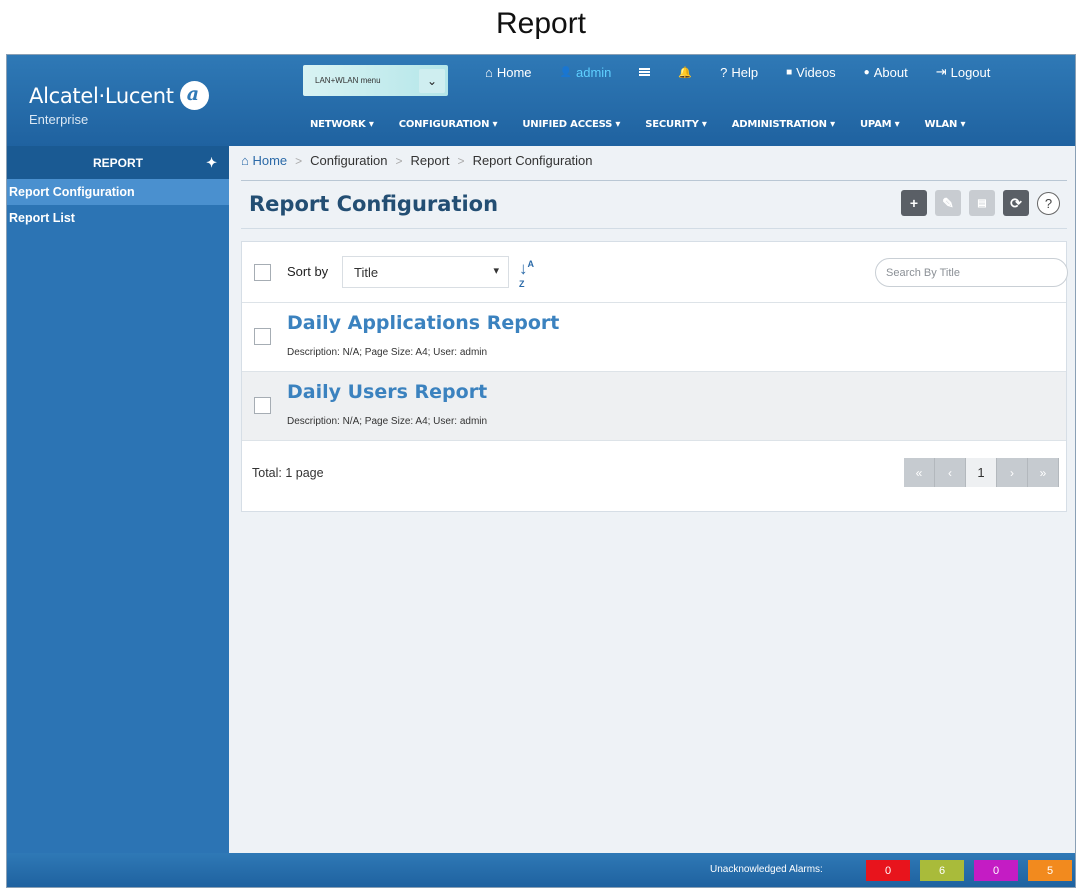 This screenshot has width=1082, height=892. What do you see at coordinates (425, 272) in the screenshot?
I see `sort-select: Title ▾` at bounding box center [425, 272].